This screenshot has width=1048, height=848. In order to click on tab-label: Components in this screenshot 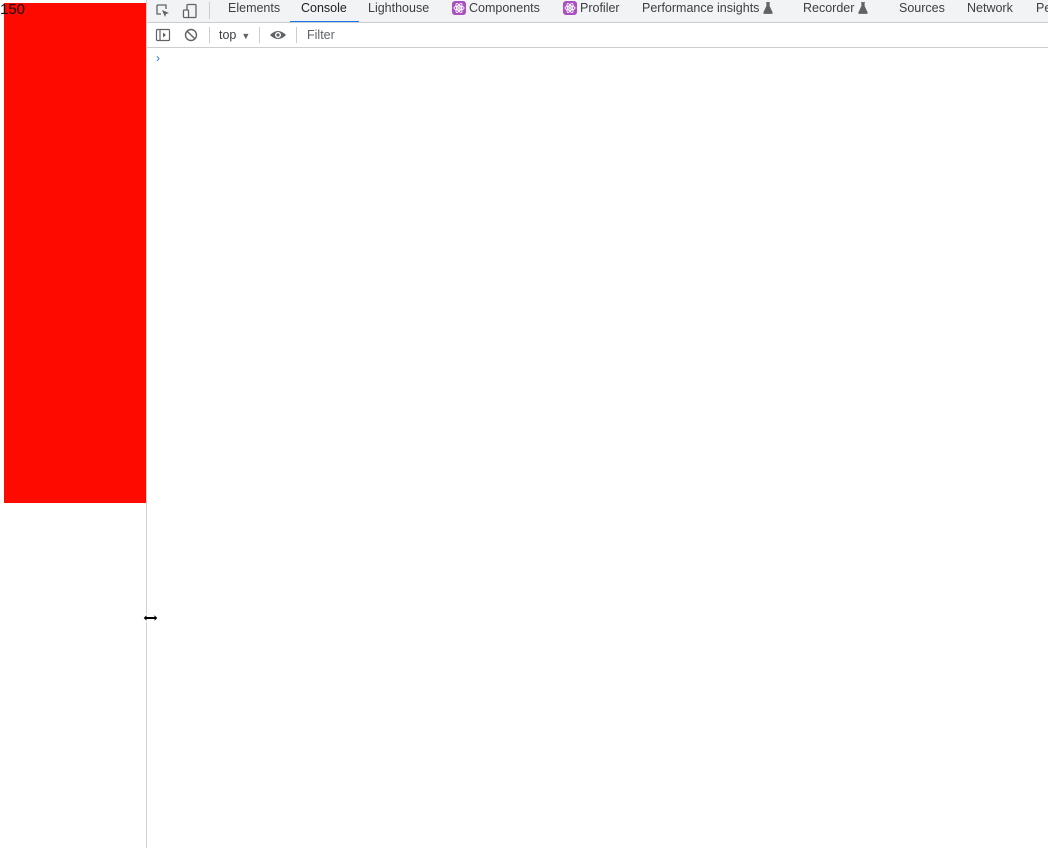, I will do `click(504, 8)`.